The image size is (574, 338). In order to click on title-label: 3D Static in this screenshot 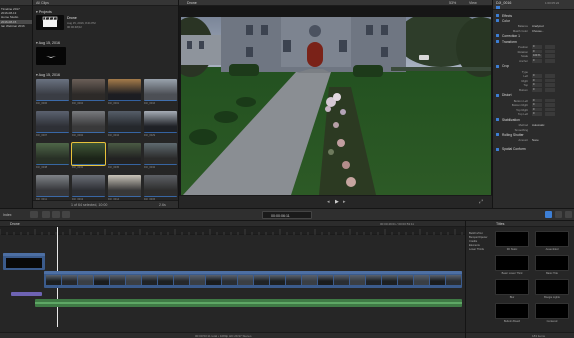, I will do `click(512, 249)`.